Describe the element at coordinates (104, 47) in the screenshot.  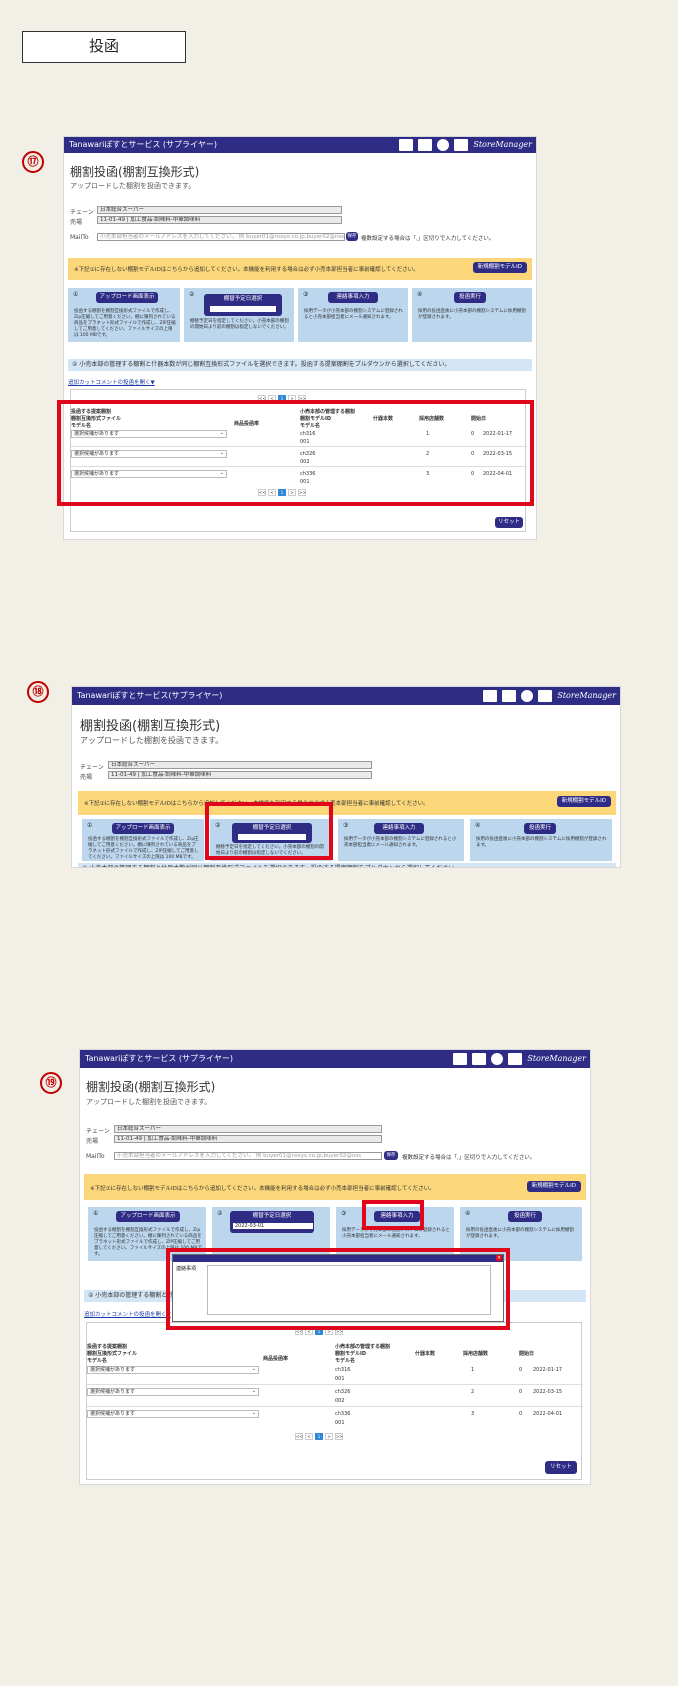
I see `doc-title: 投函` at that location.